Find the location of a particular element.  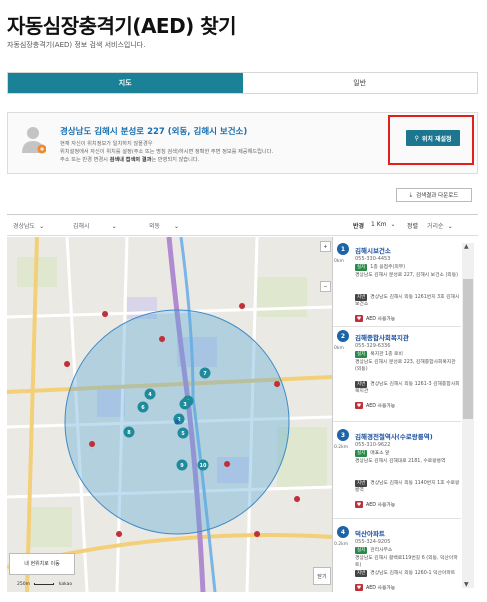

reset-location-label: 위치 재설정 is located at coordinates (436, 139).